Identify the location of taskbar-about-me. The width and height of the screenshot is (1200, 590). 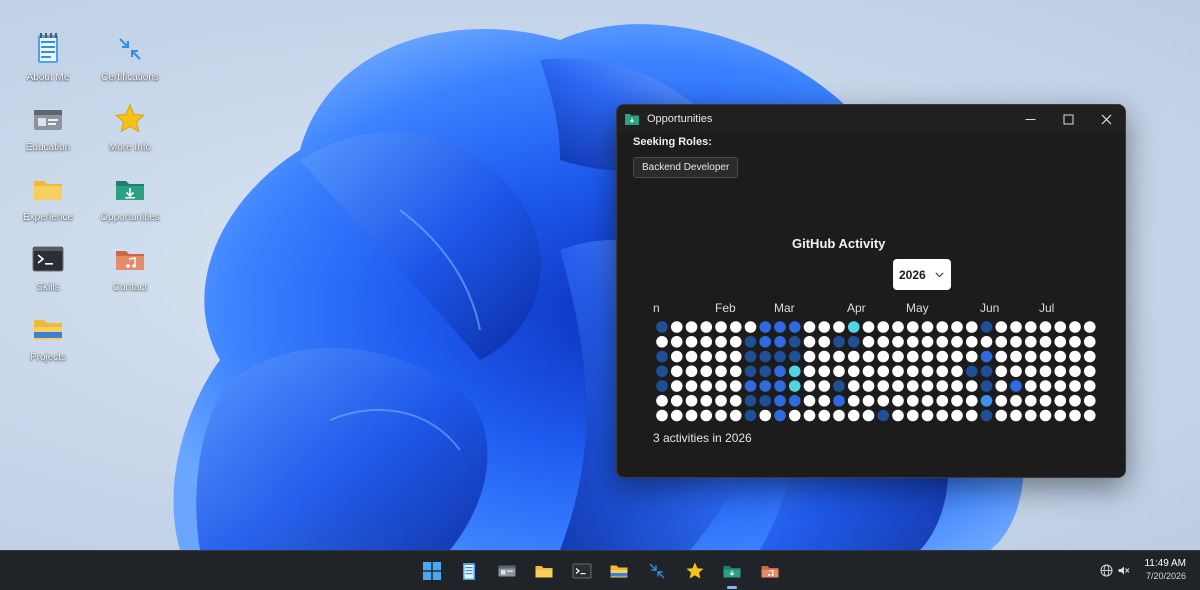
(469, 571).